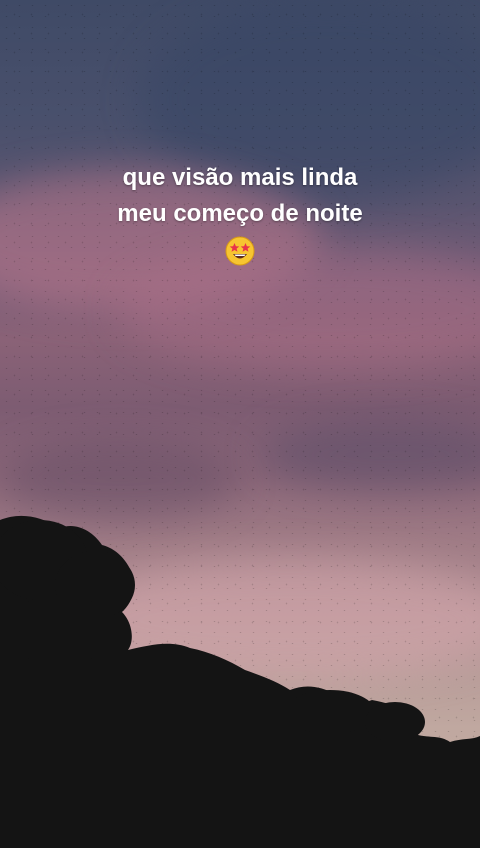 Image resolution: width=480 pixels, height=848 pixels. Describe the element at coordinates (240, 251) in the screenshot. I see `star-struck-emoji-icon` at that location.